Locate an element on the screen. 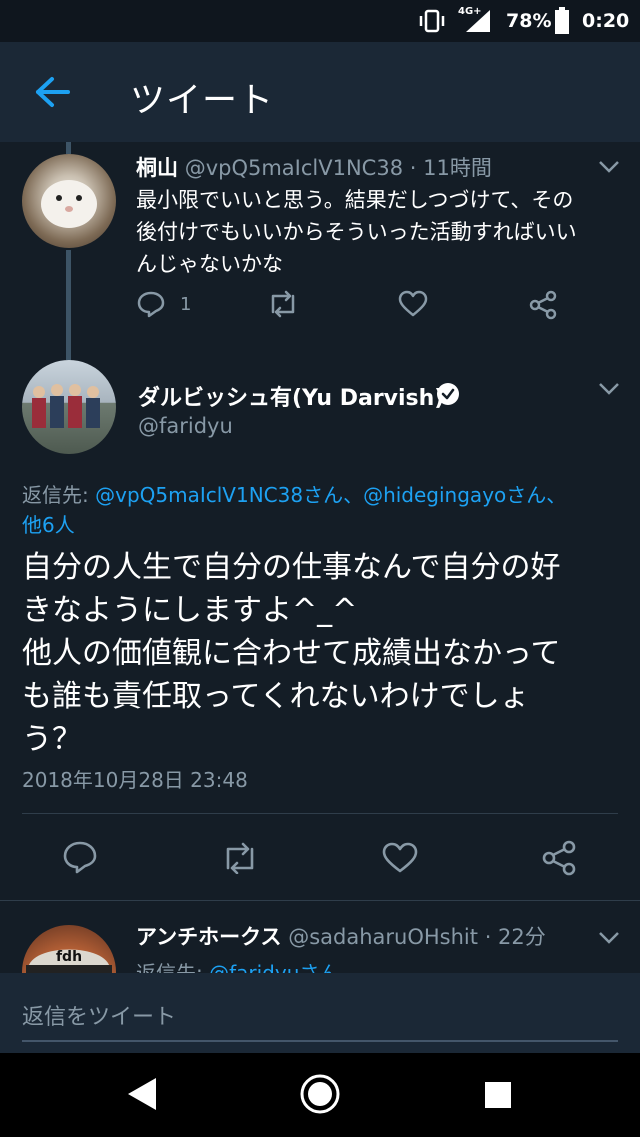  reply-to: 返信先: @faridyuさん is located at coordinates (237, 965).